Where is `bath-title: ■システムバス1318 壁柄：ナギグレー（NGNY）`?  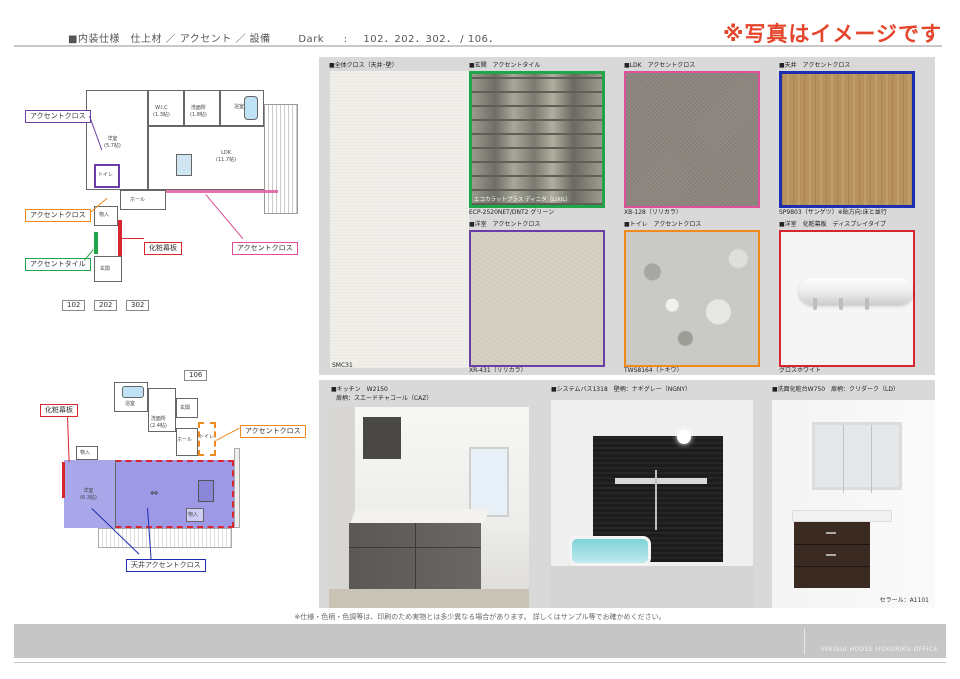 bath-title: ■システムバス1318 壁柄：ナギグレー（NGNY） is located at coordinates (621, 389).